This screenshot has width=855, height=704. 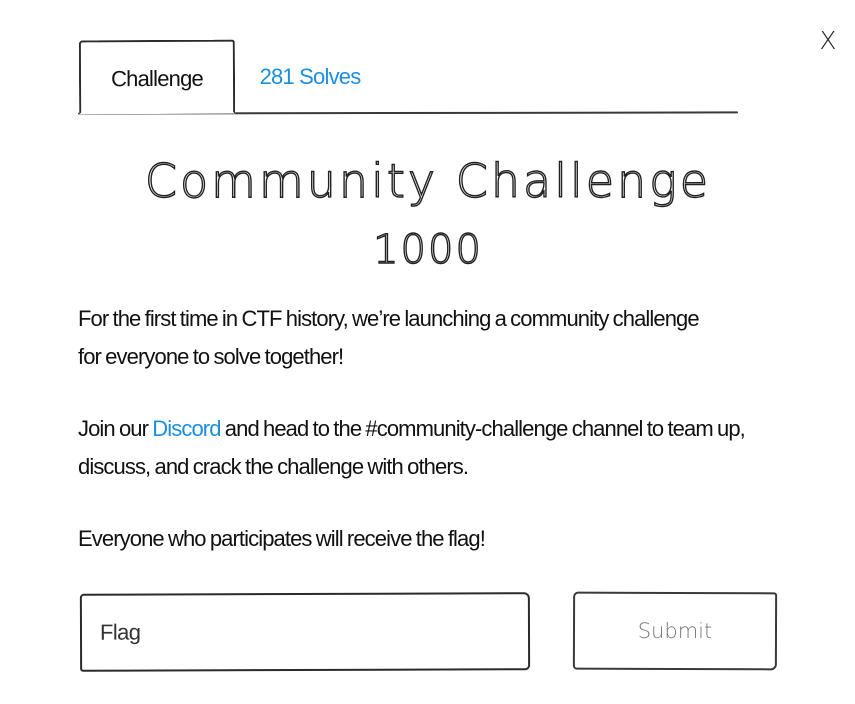 What do you see at coordinates (115, 428) in the screenshot?
I see `description-text: Join our` at bounding box center [115, 428].